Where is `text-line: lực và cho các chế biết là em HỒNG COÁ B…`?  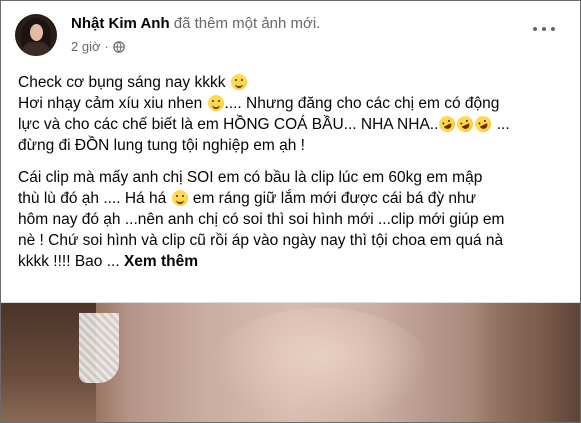
text-line: lực và cho các chế biết là em HỒNG COÁ B… is located at coordinates (293, 124).